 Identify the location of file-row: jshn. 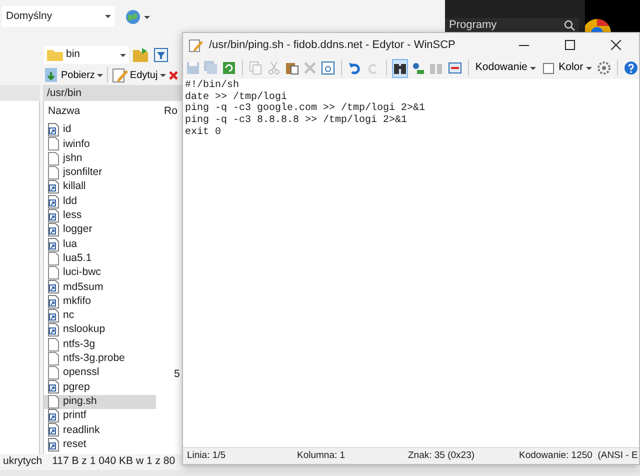
(100, 159).